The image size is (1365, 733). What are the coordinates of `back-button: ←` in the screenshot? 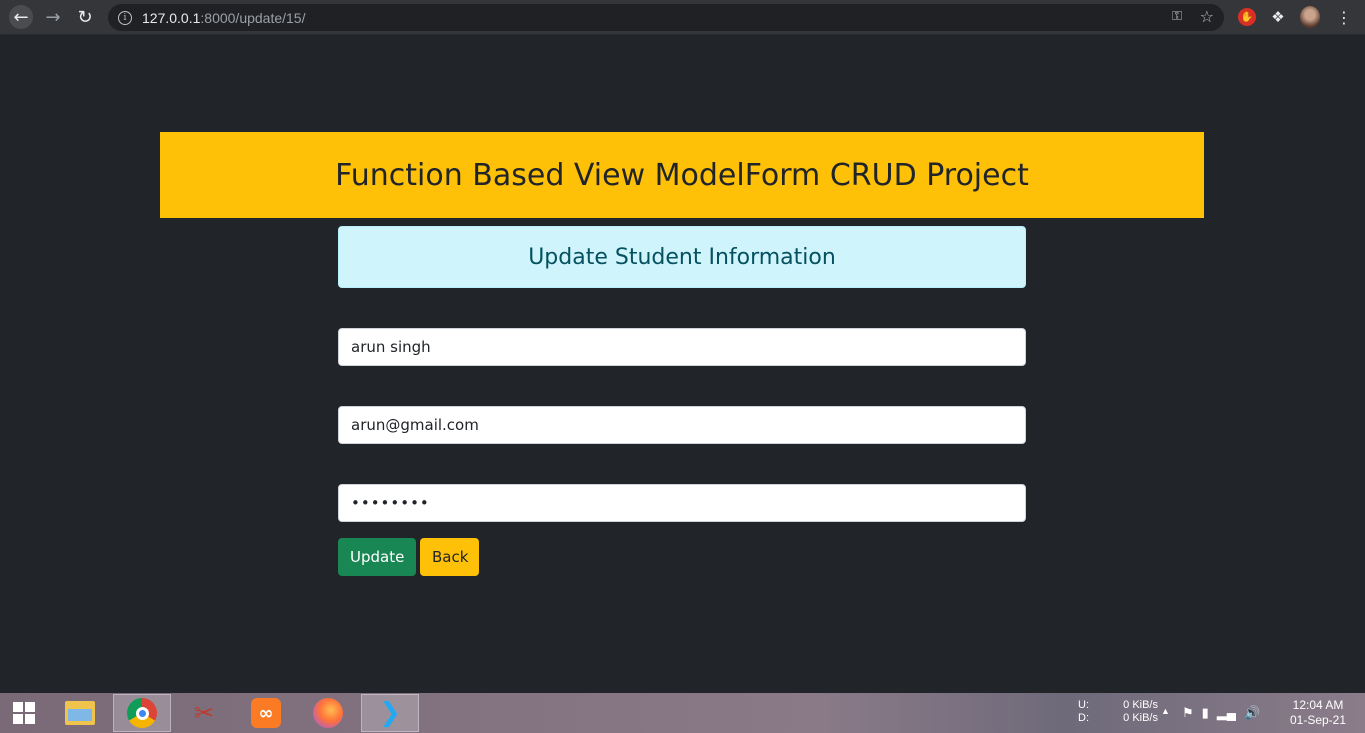 It's located at (21, 17).